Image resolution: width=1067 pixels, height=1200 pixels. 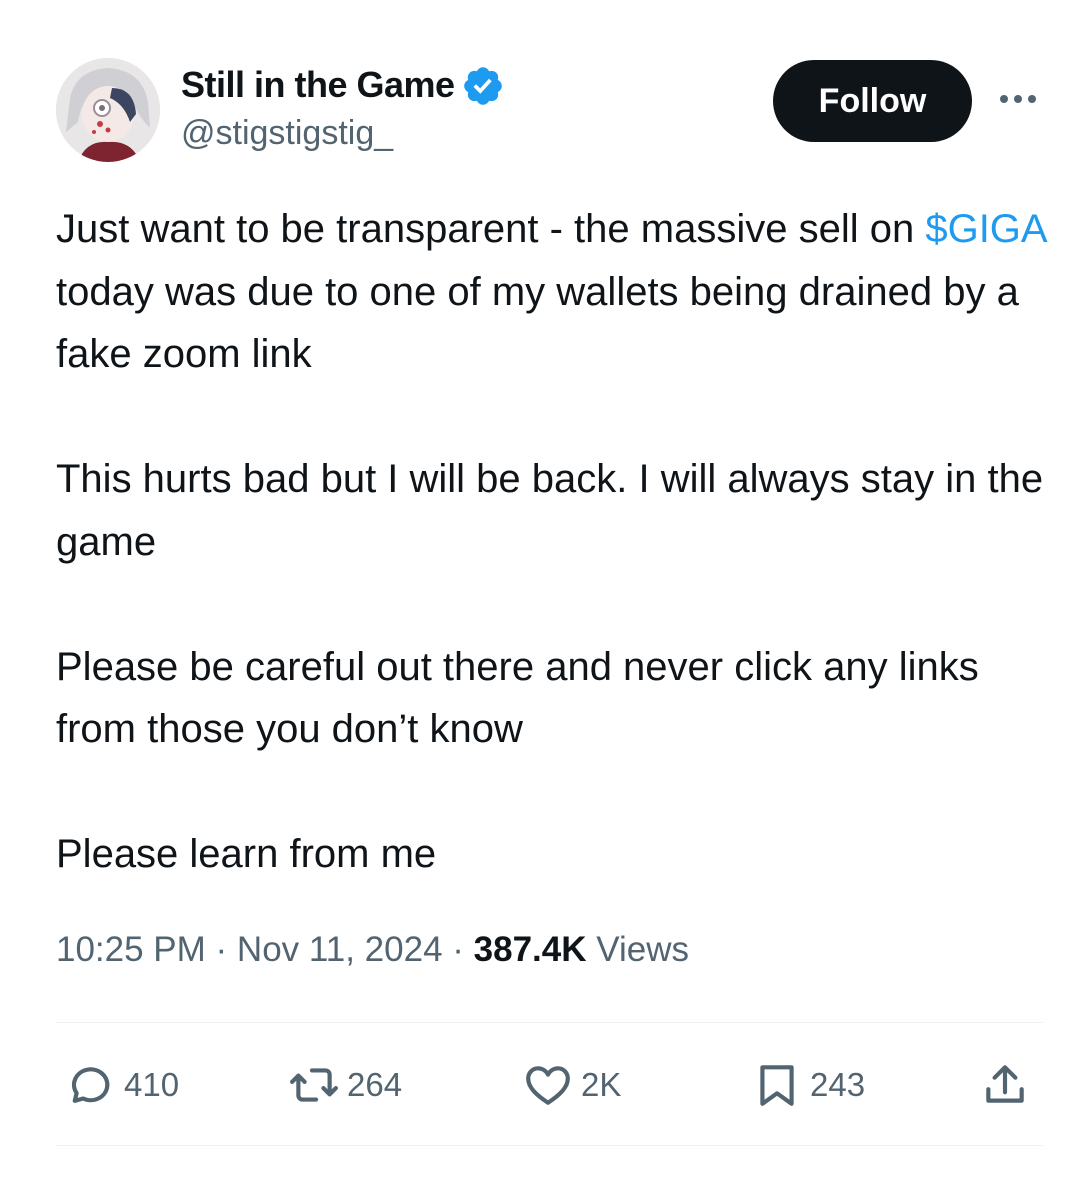 I want to click on tweet-paragraph: Please learn from me, so click(x=246, y=854).